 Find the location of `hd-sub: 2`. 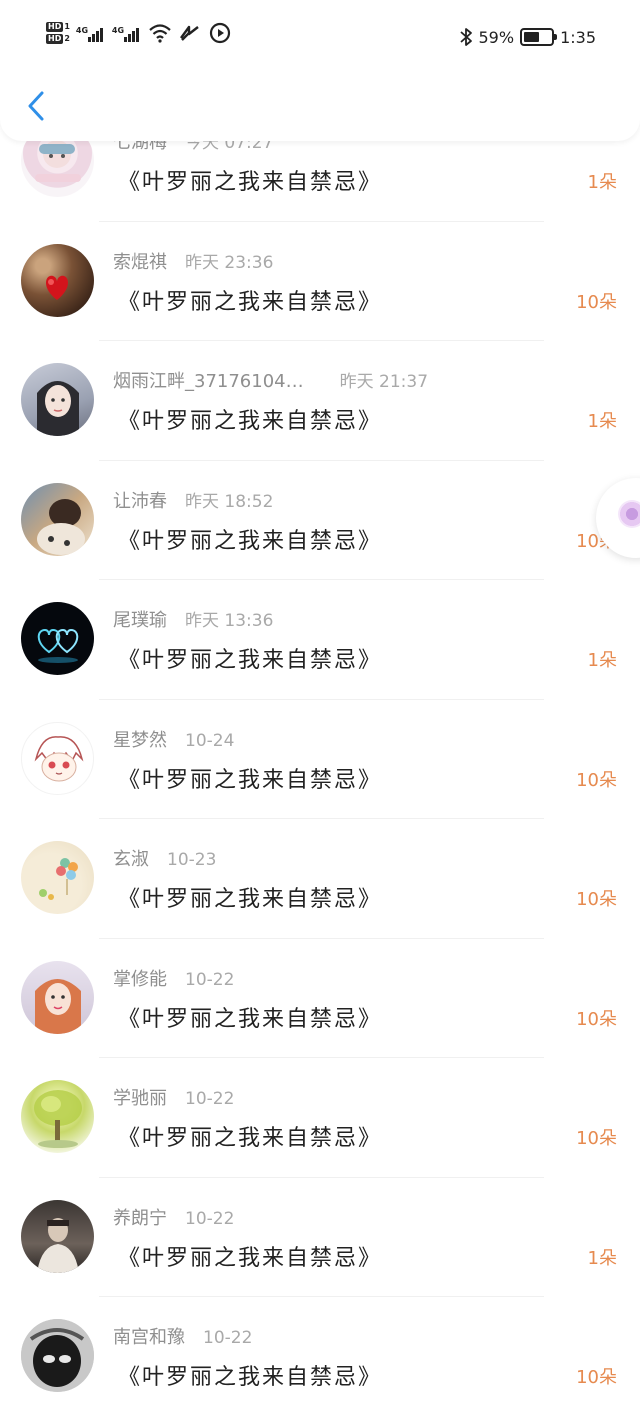

hd-sub: 2 is located at coordinates (67, 38).